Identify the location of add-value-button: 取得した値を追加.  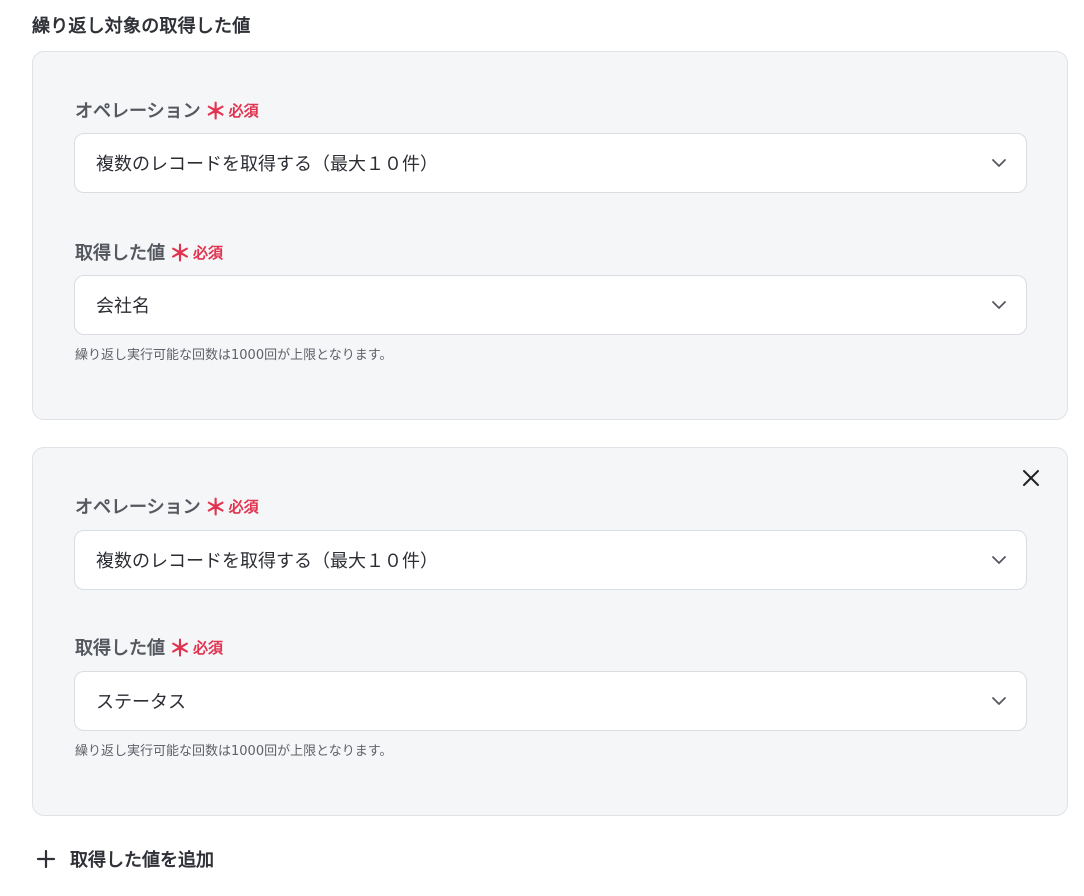
(125, 859).